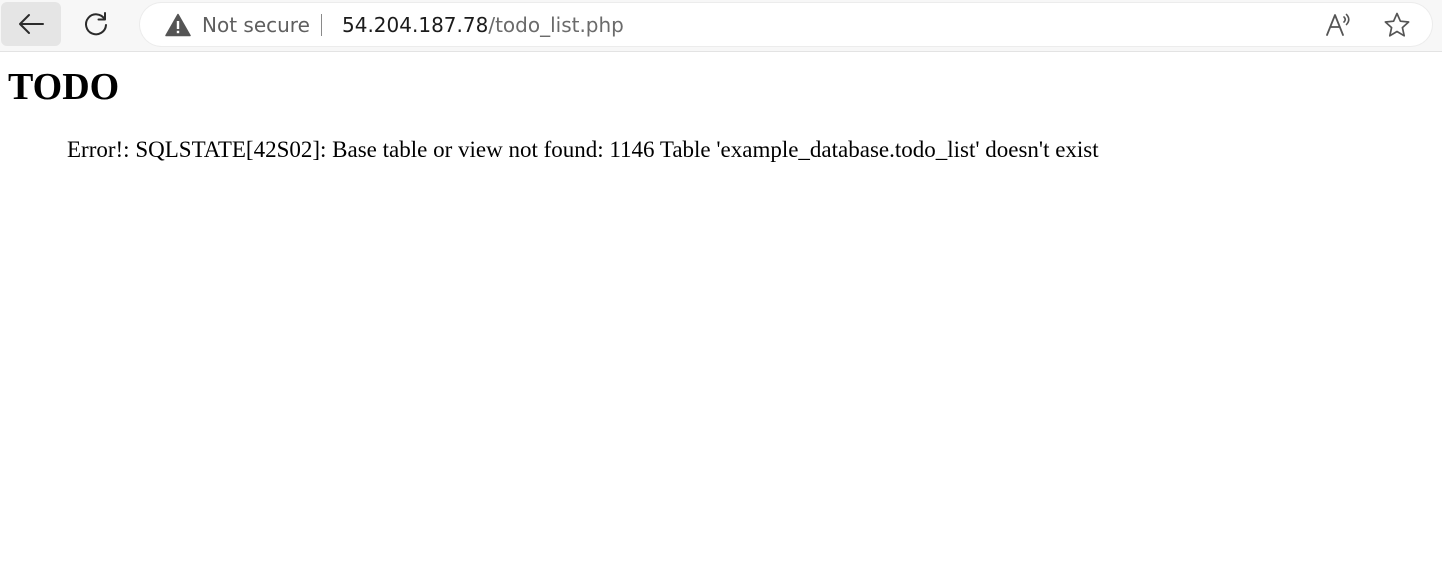 The image size is (1442, 585). I want to click on page-title: TODO, so click(64, 87).